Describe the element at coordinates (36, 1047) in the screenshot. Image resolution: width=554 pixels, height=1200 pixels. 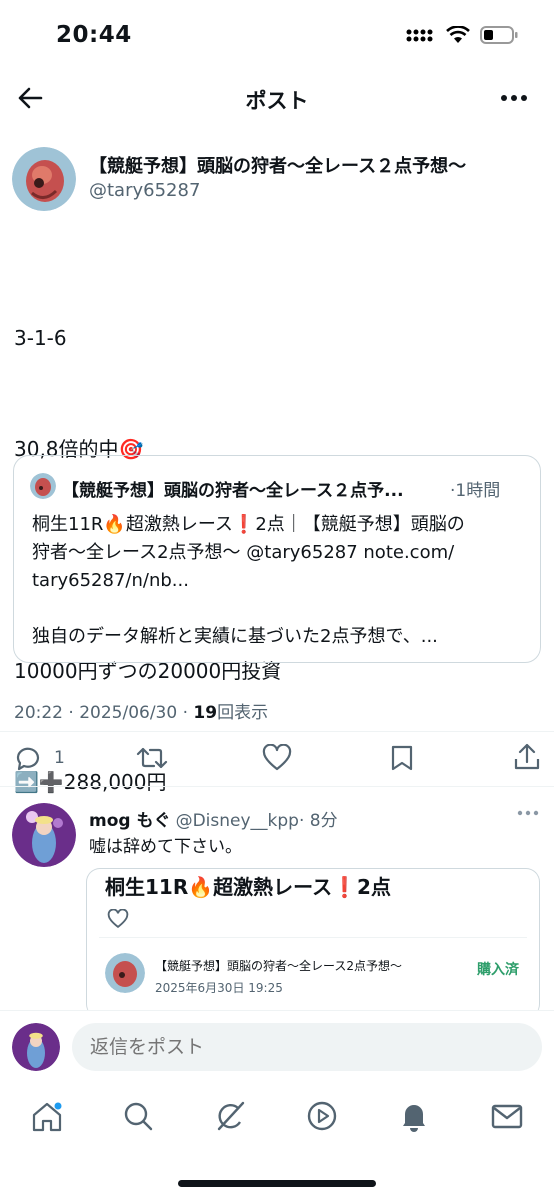
I see `compose-avatar` at that location.